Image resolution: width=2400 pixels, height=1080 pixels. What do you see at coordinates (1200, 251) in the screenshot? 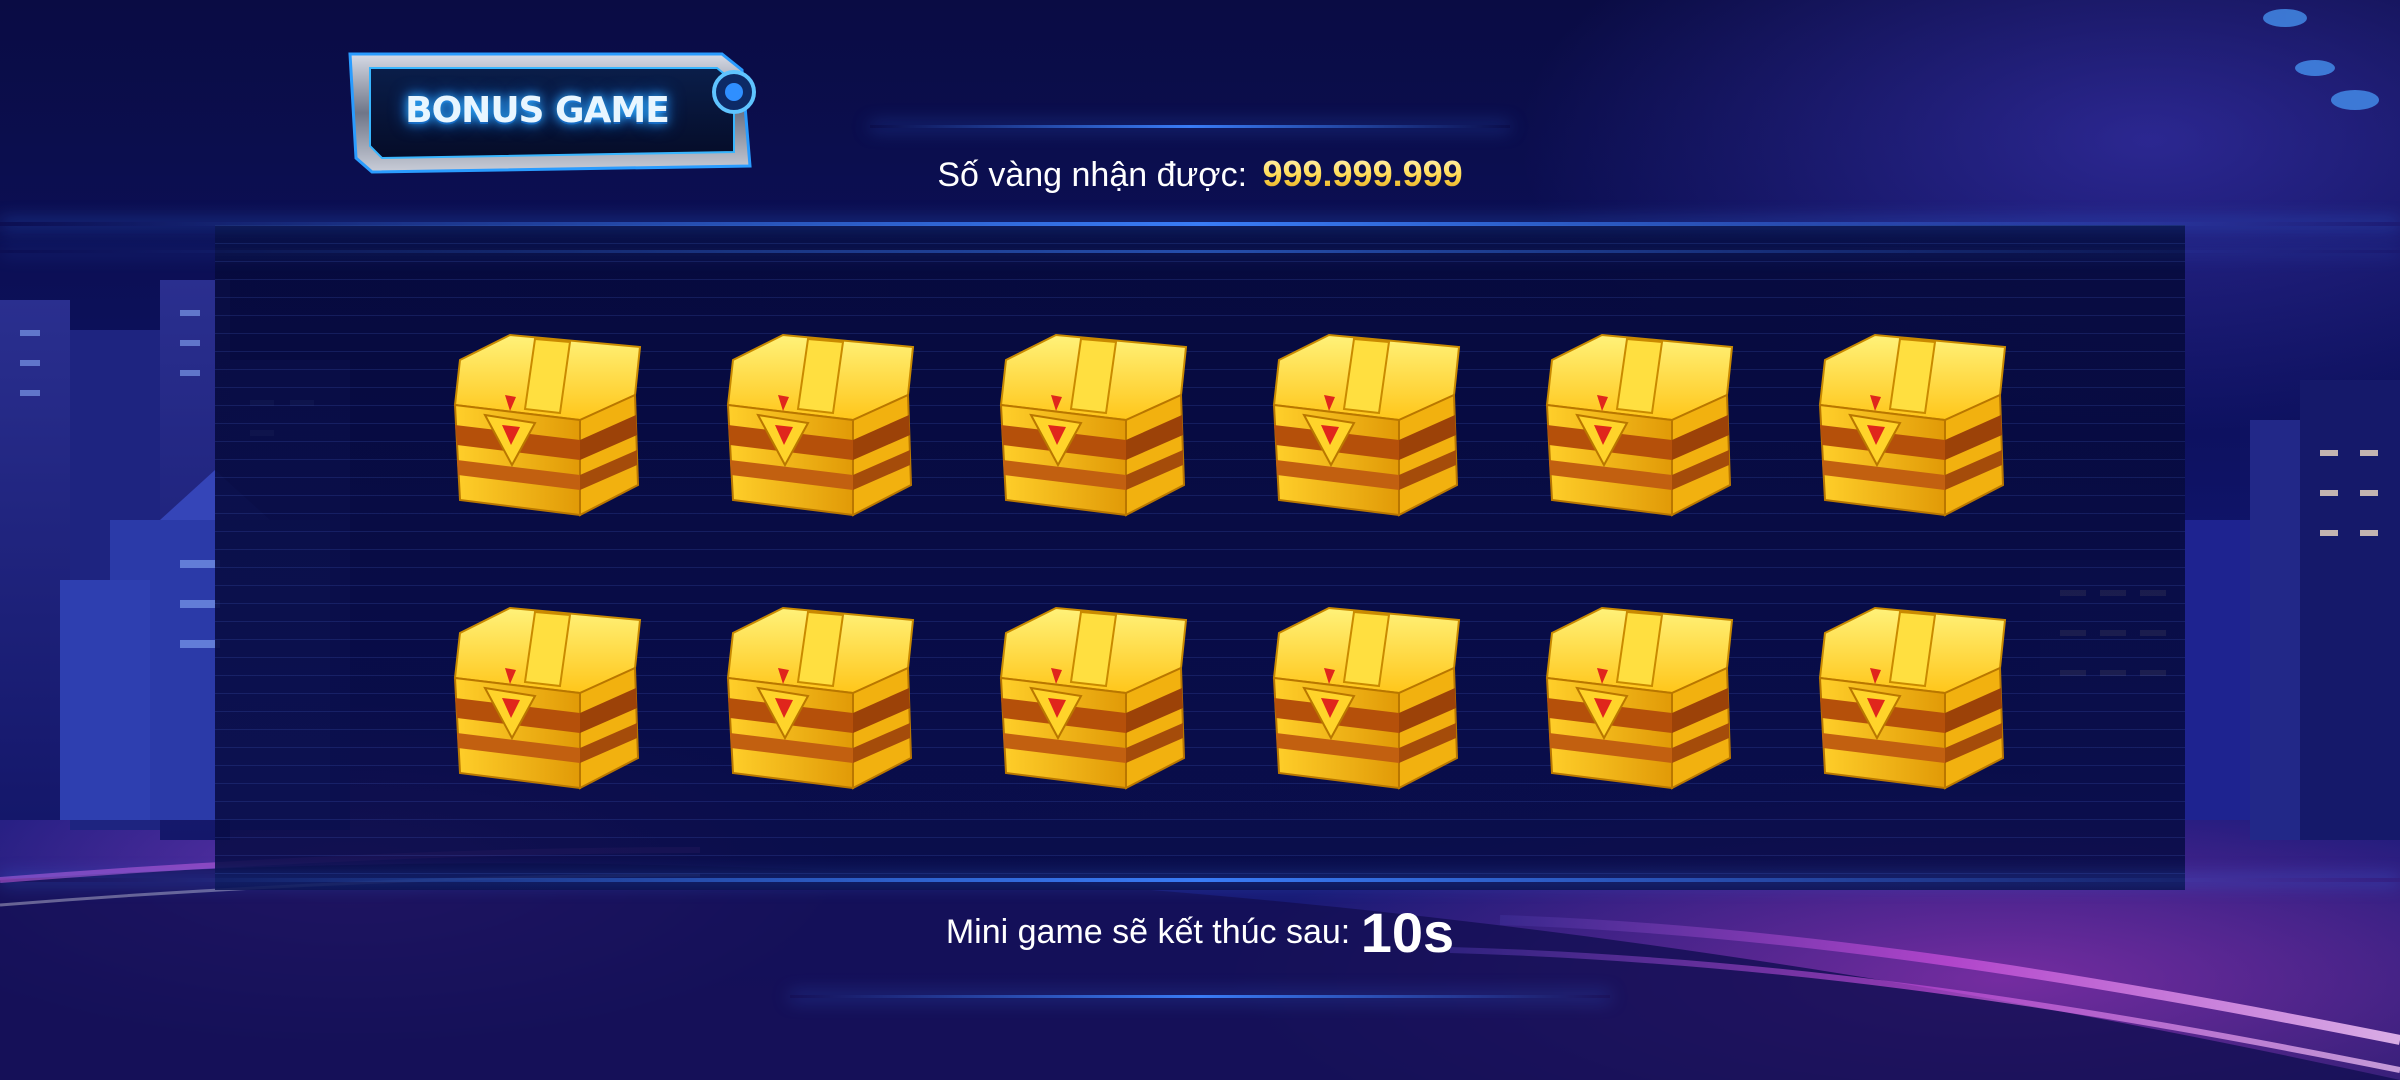
I see `panel-top-border-inner` at bounding box center [1200, 251].